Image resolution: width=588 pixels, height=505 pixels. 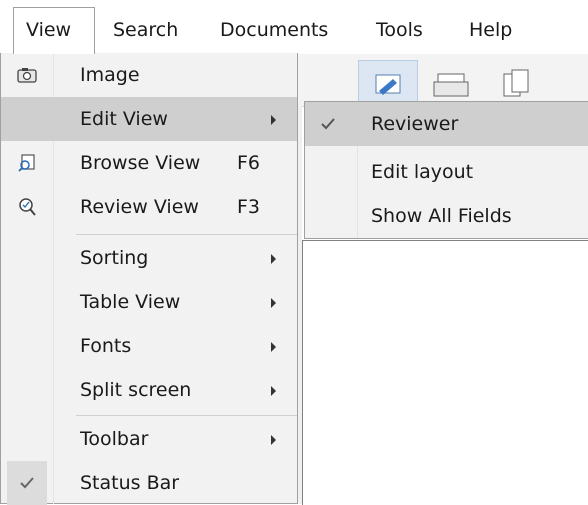 I want to click on submenu-item-label: Reviewer, so click(x=415, y=124).